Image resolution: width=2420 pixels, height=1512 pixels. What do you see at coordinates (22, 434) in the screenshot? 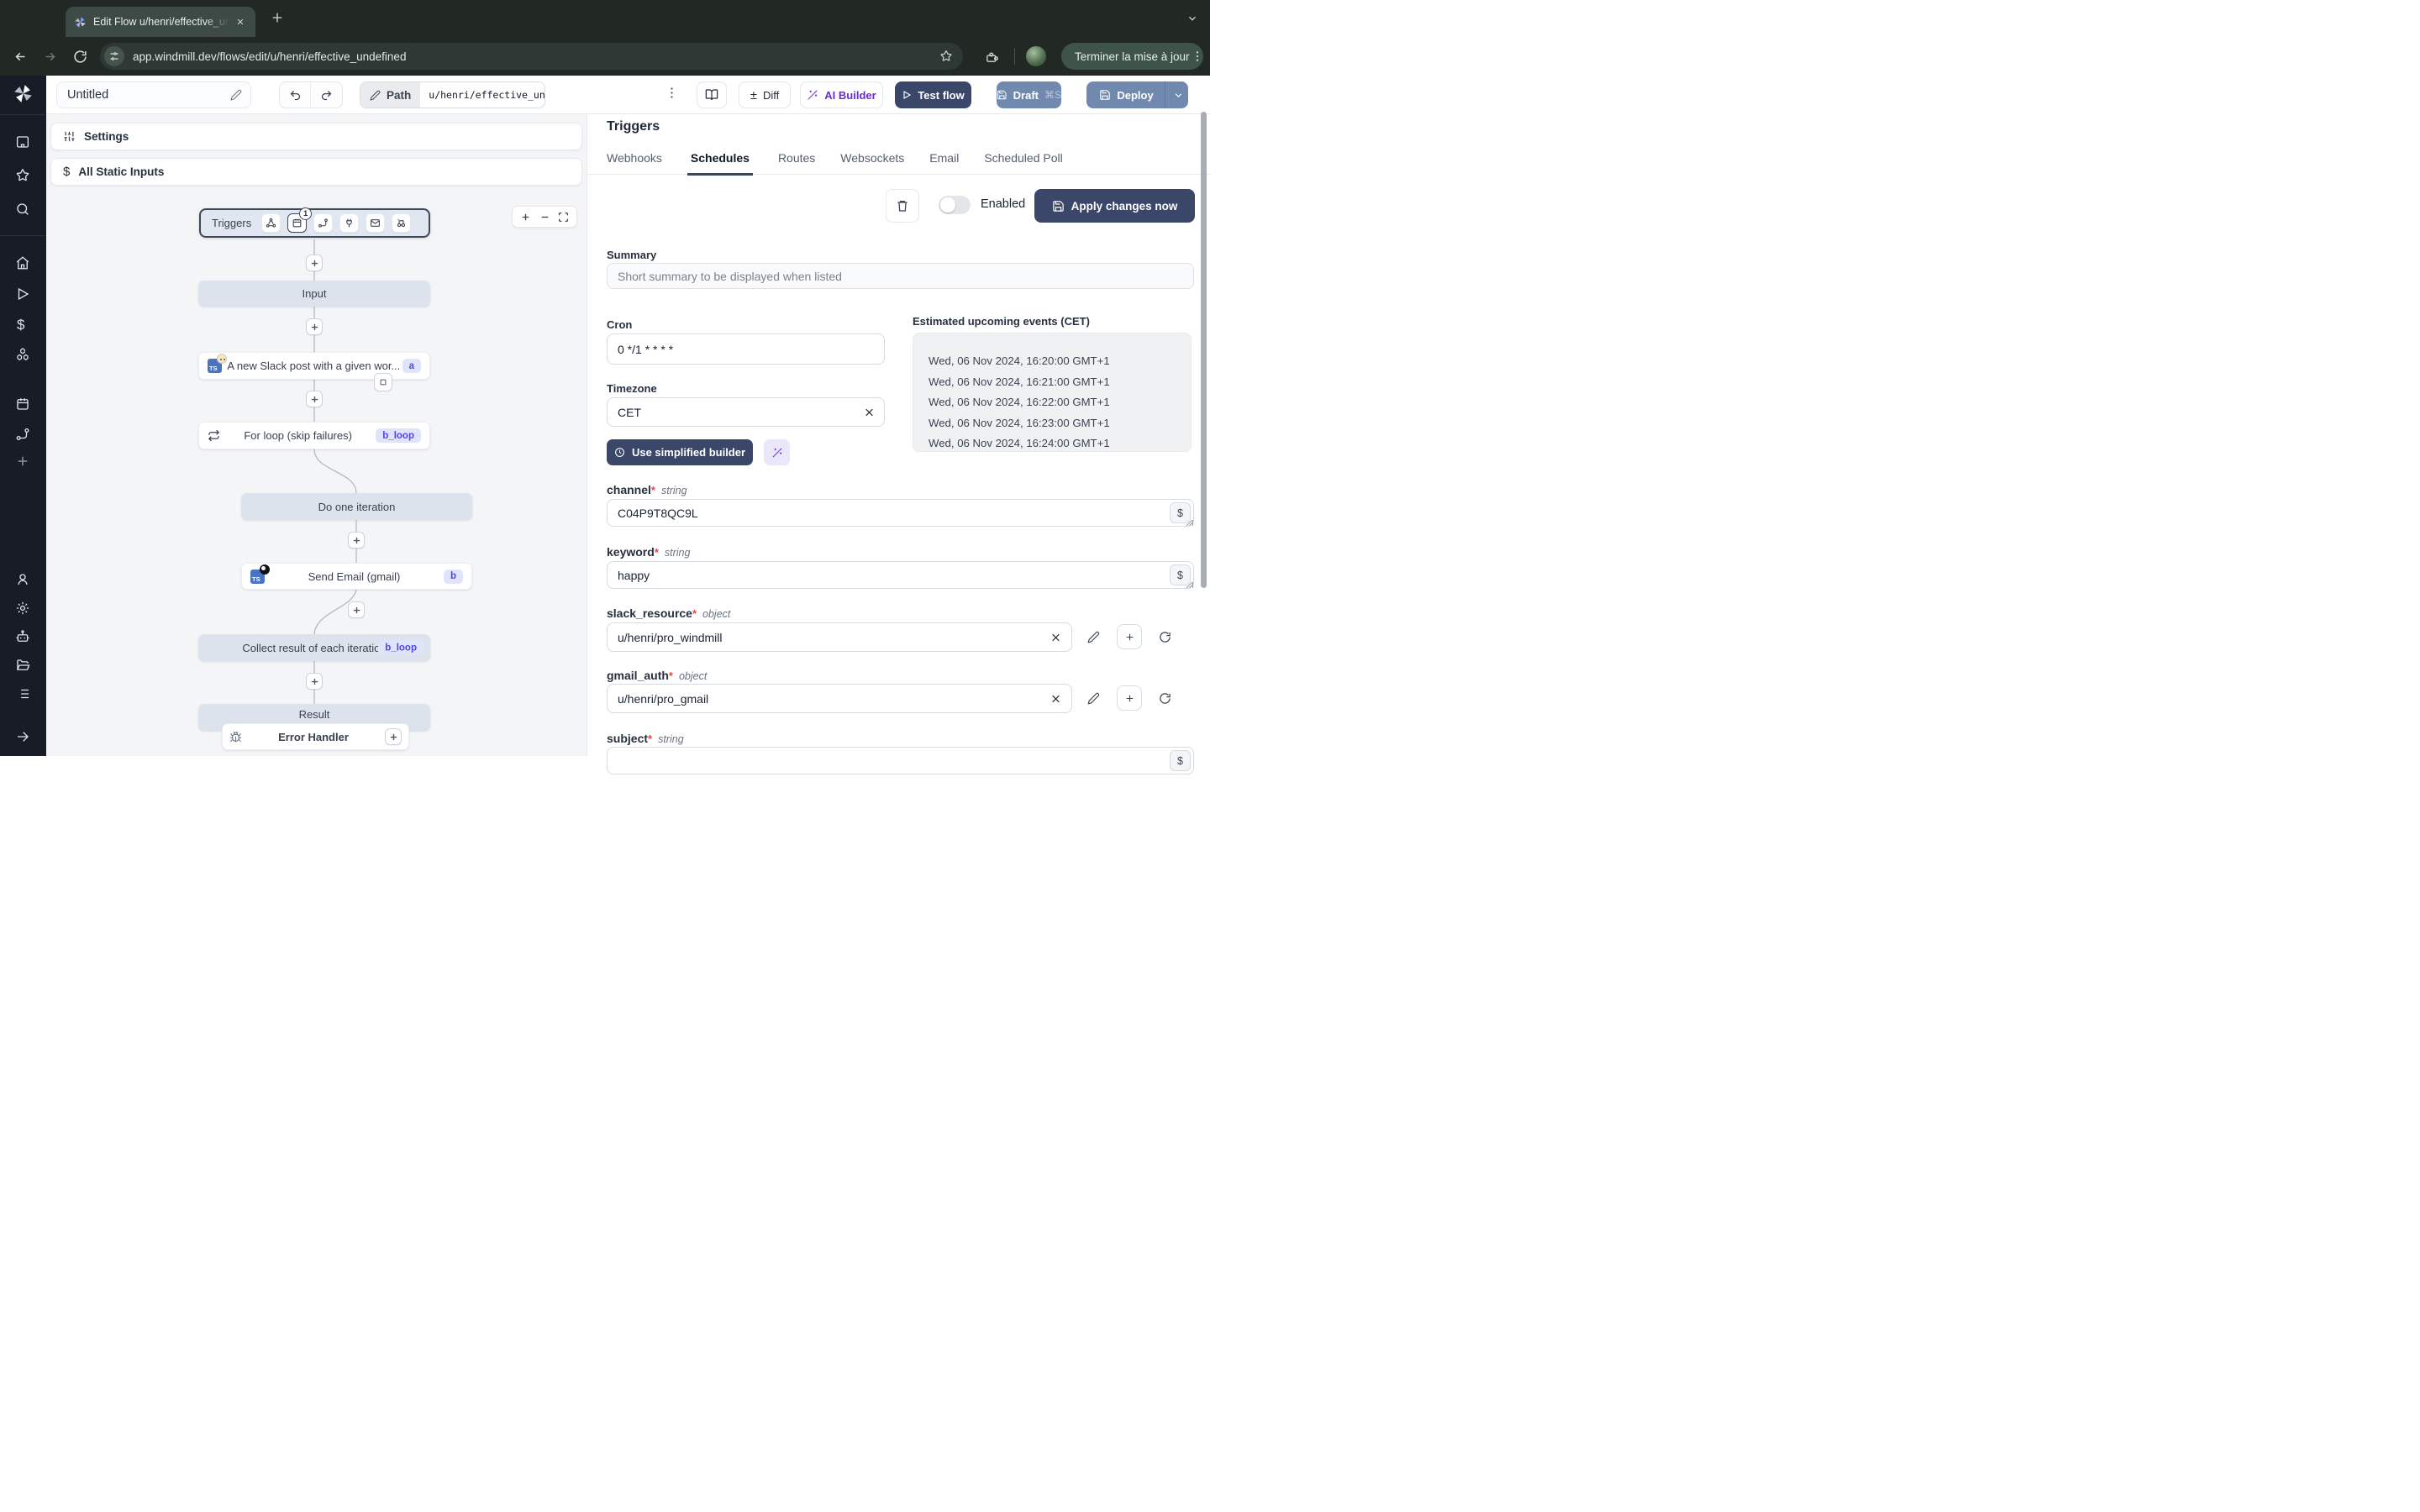
I see `sidebar-item-routes` at bounding box center [22, 434].